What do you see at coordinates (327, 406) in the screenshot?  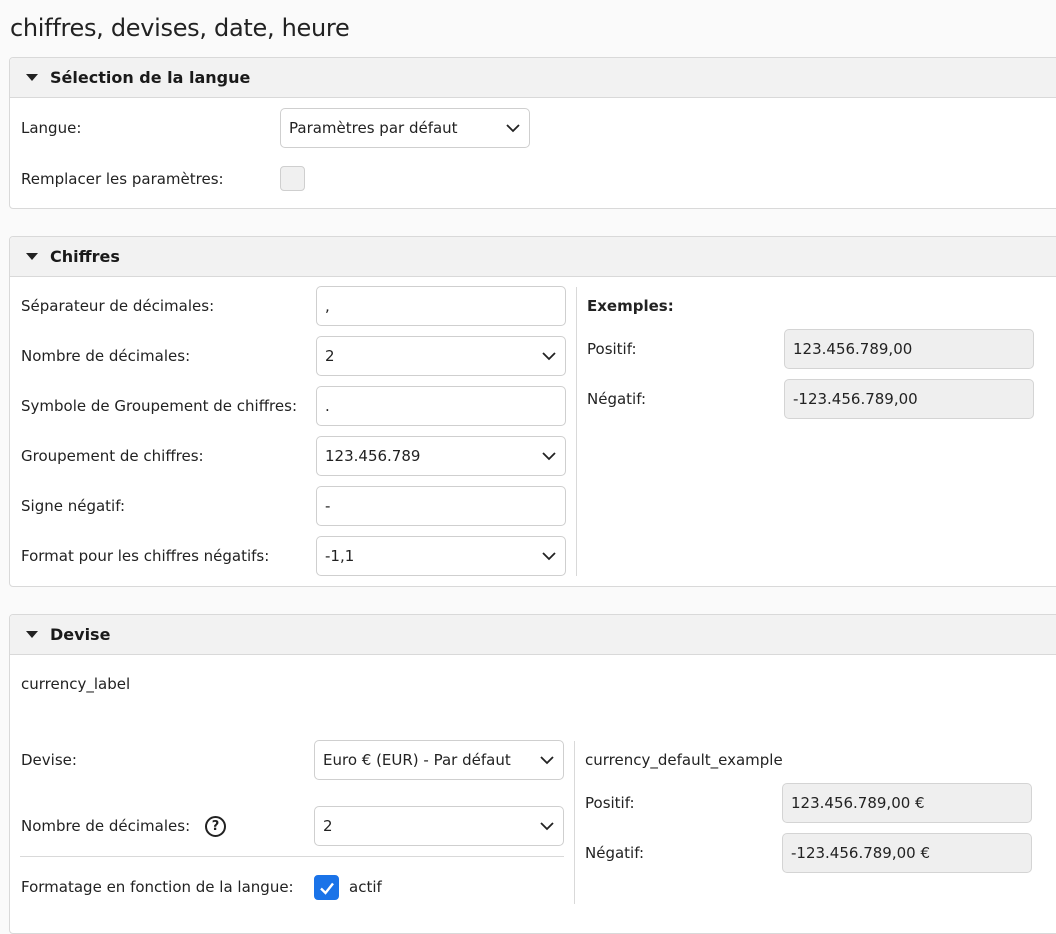 I see `grouping-symbol-value: .` at bounding box center [327, 406].